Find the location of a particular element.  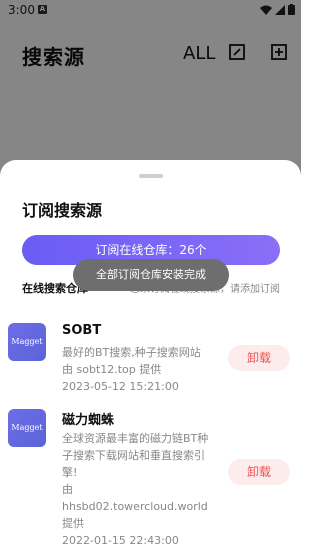

source-name: SOBT is located at coordinates (82, 330).